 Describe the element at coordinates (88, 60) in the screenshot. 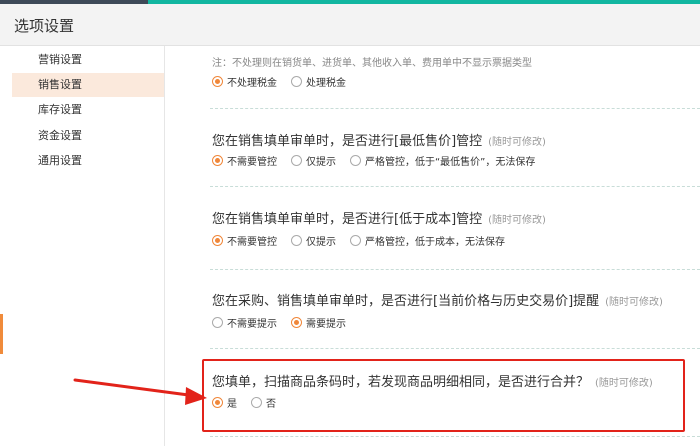

I see `sidebar-item-marketing: 营销设置` at that location.